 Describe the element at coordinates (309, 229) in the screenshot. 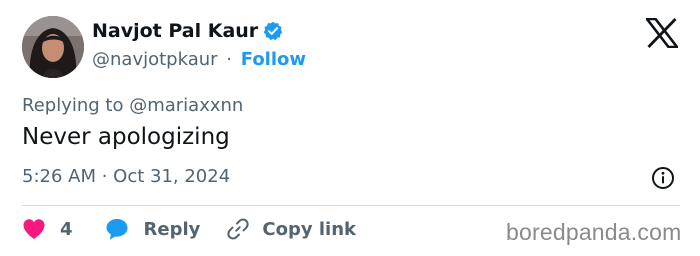

I see `copy-link-label: Copy link` at that location.